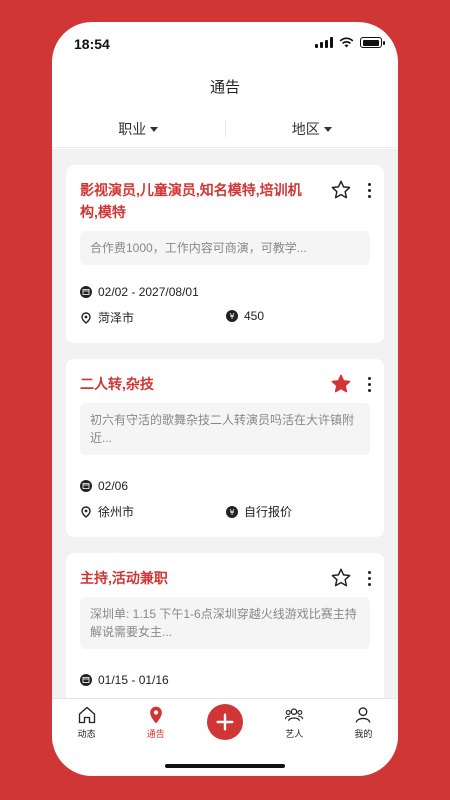 The image size is (450, 800). Describe the element at coordinates (372, 42) in the screenshot. I see `battery-icon` at that location.